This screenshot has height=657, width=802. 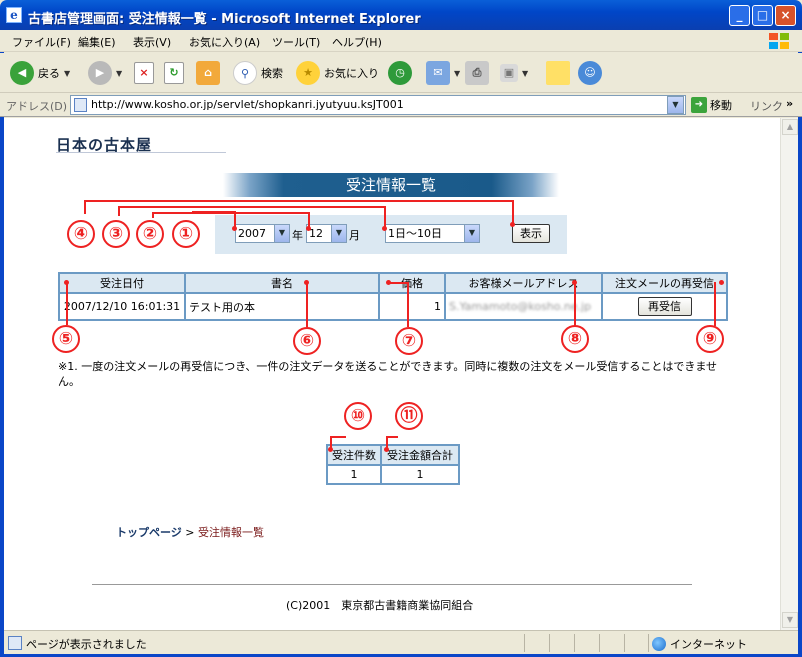 I want to click on edit-icon: ▣, so click(x=509, y=73).